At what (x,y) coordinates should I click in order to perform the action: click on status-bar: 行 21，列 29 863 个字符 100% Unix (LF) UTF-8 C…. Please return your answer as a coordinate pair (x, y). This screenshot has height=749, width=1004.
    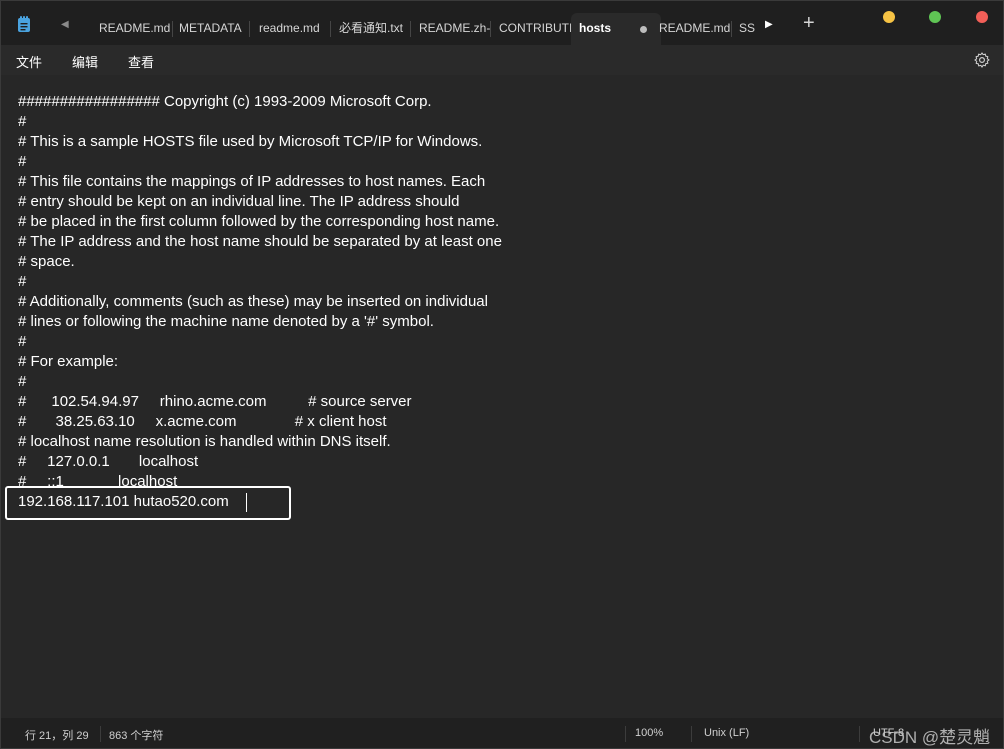
    Looking at the image, I should click on (502, 733).